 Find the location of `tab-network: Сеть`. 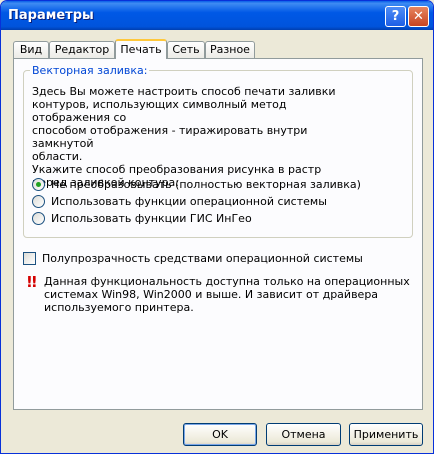

tab-network: Сеть is located at coordinates (186, 49).